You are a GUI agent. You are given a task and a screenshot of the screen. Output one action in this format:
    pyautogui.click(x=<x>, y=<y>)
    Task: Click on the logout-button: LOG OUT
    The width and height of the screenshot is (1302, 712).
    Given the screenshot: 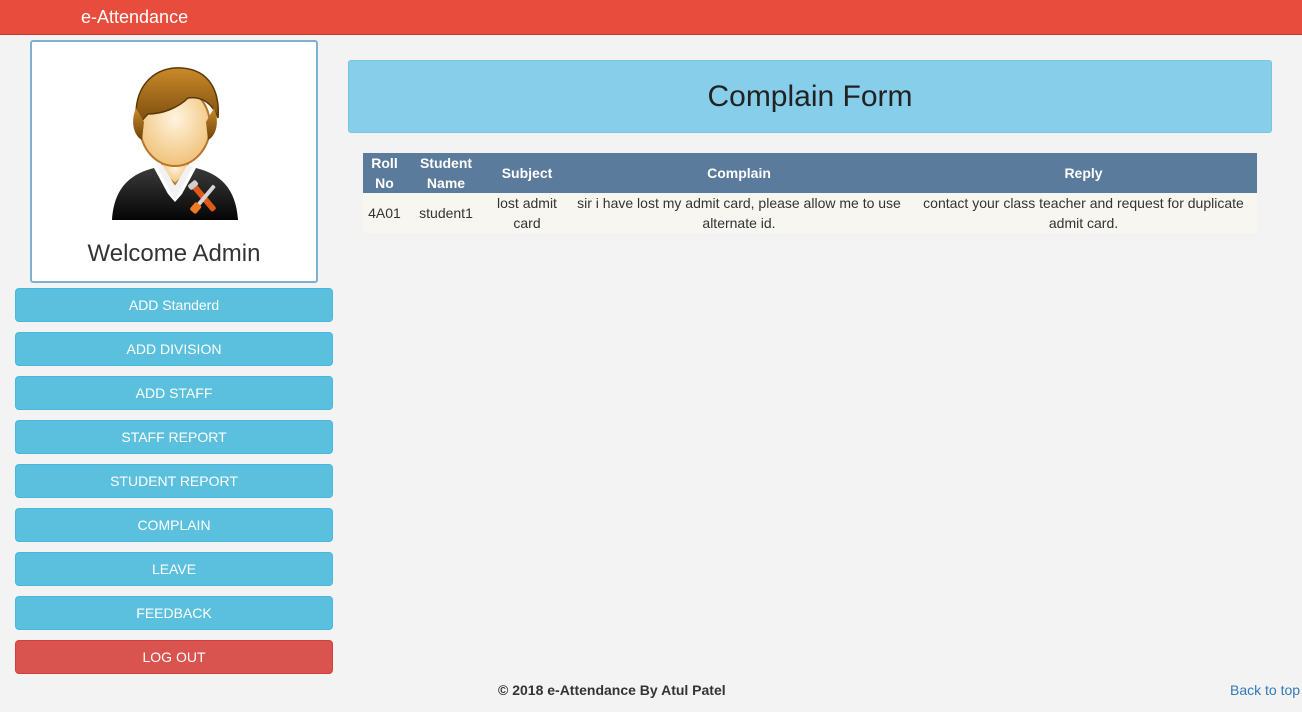 What is the action you would take?
    pyautogui.click(x=174, y=657)
    